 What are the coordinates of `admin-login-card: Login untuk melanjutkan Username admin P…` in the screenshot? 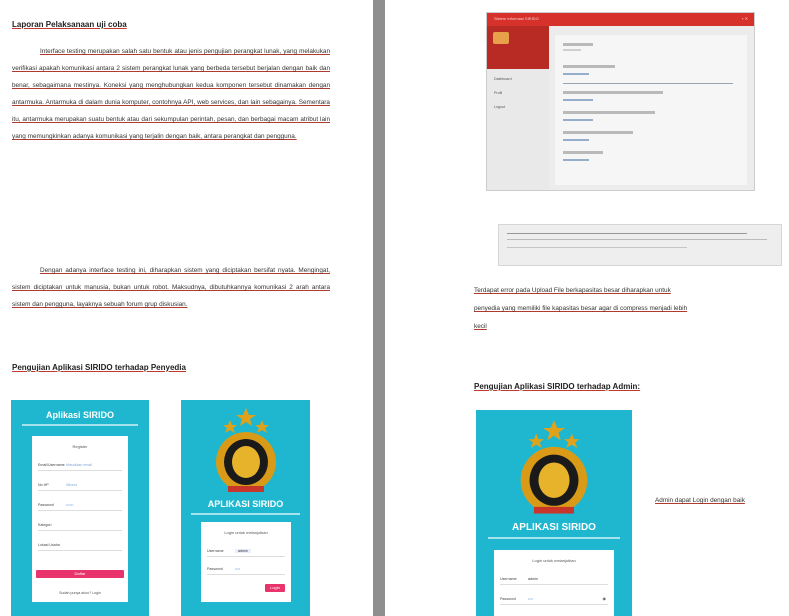 It's located at (554, 583).